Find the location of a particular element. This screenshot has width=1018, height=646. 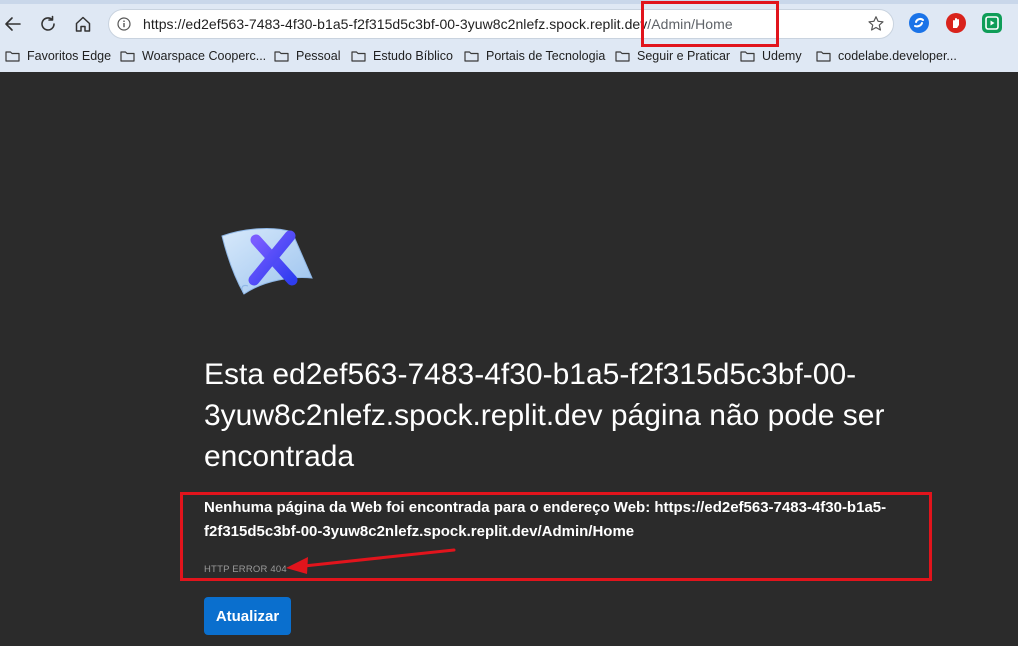

tab-strip is located at coordinates (509, 2).